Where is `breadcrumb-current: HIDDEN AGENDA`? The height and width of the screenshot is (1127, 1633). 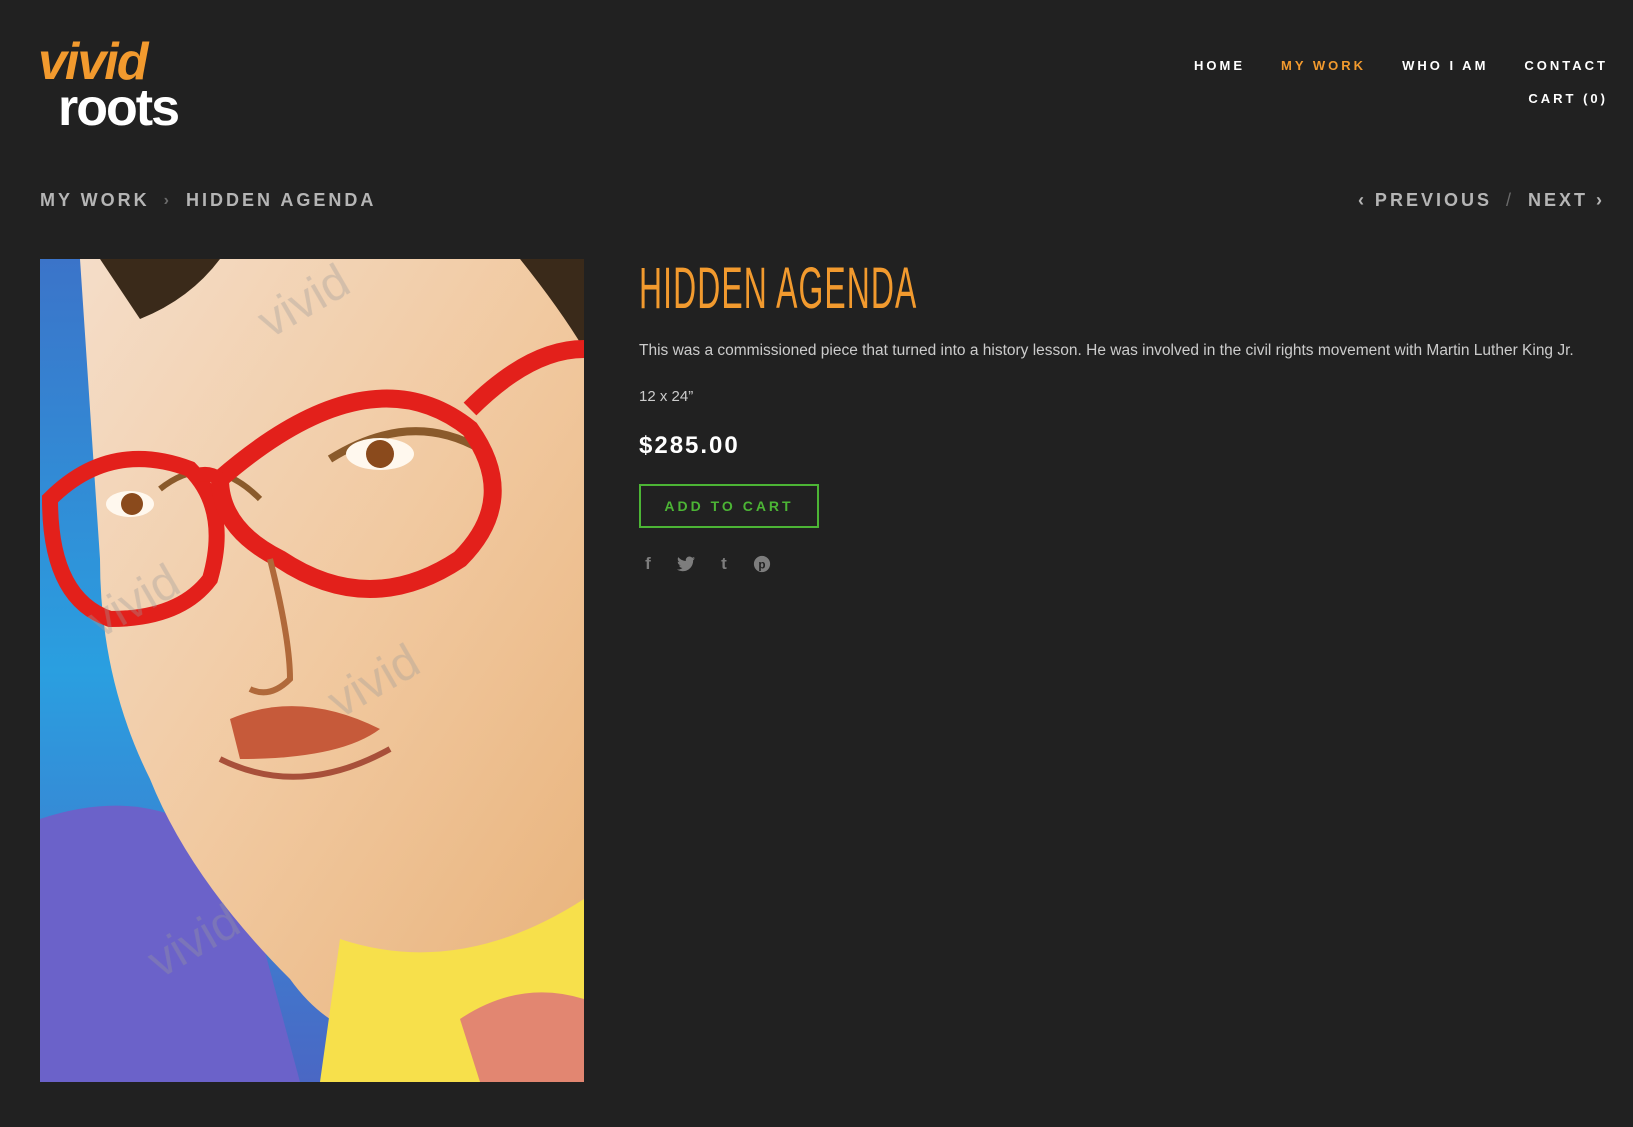 breadcrumb-current: HIDDEN AGENDA is located at coordinates (281, 200).